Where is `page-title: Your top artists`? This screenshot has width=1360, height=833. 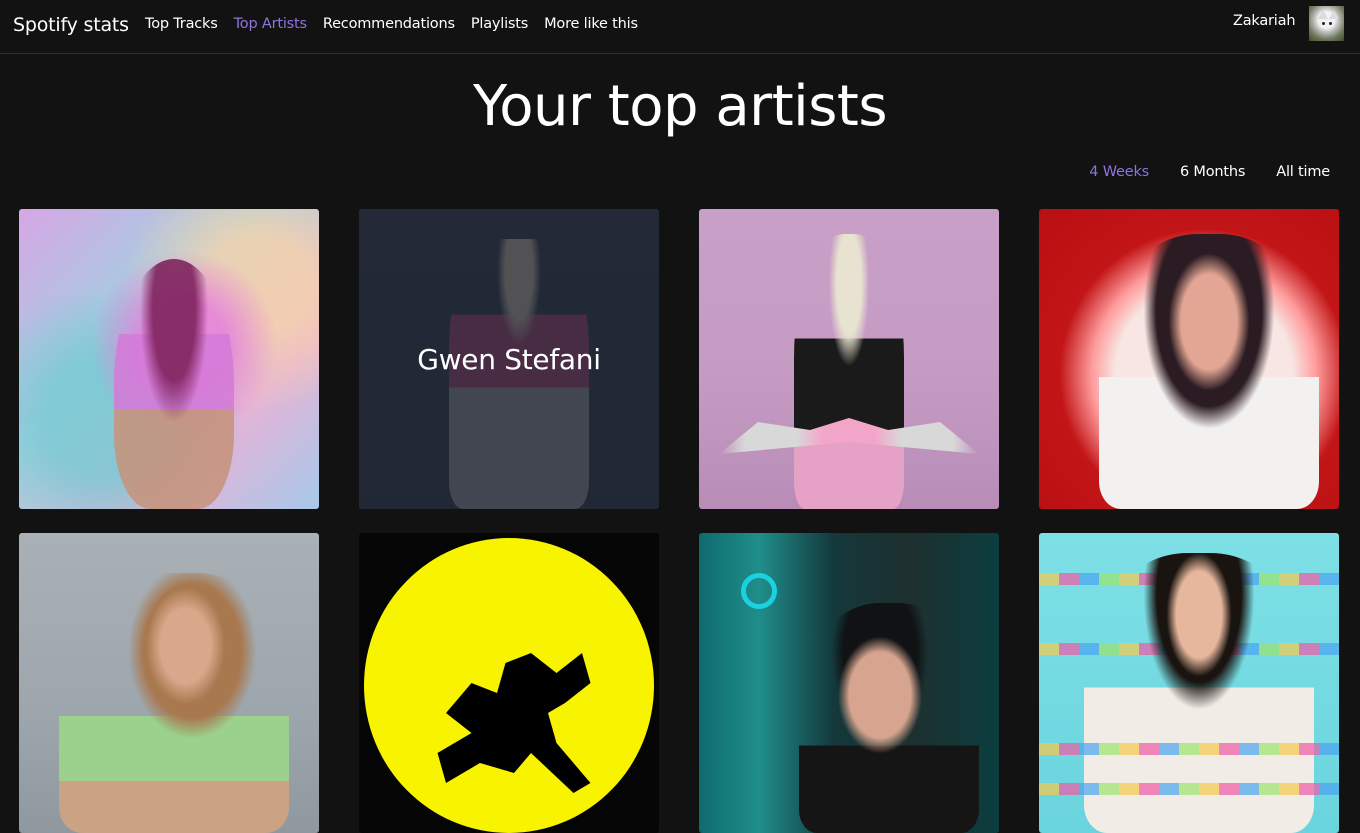 page-title: Your top artists is located at coordinates (680, 106).